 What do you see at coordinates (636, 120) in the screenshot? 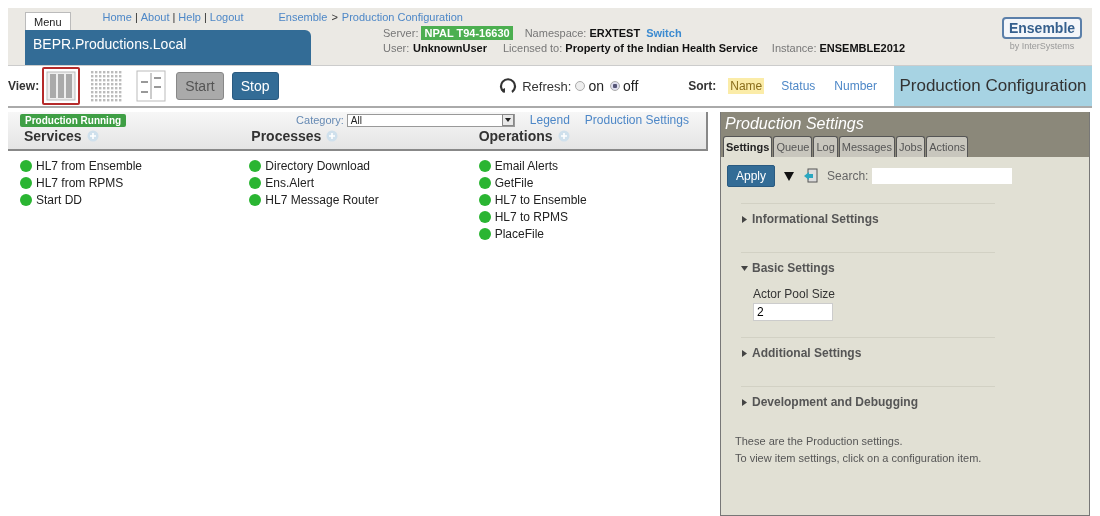
I see `header-link: Production Settings` at bounding box center [636, 120].